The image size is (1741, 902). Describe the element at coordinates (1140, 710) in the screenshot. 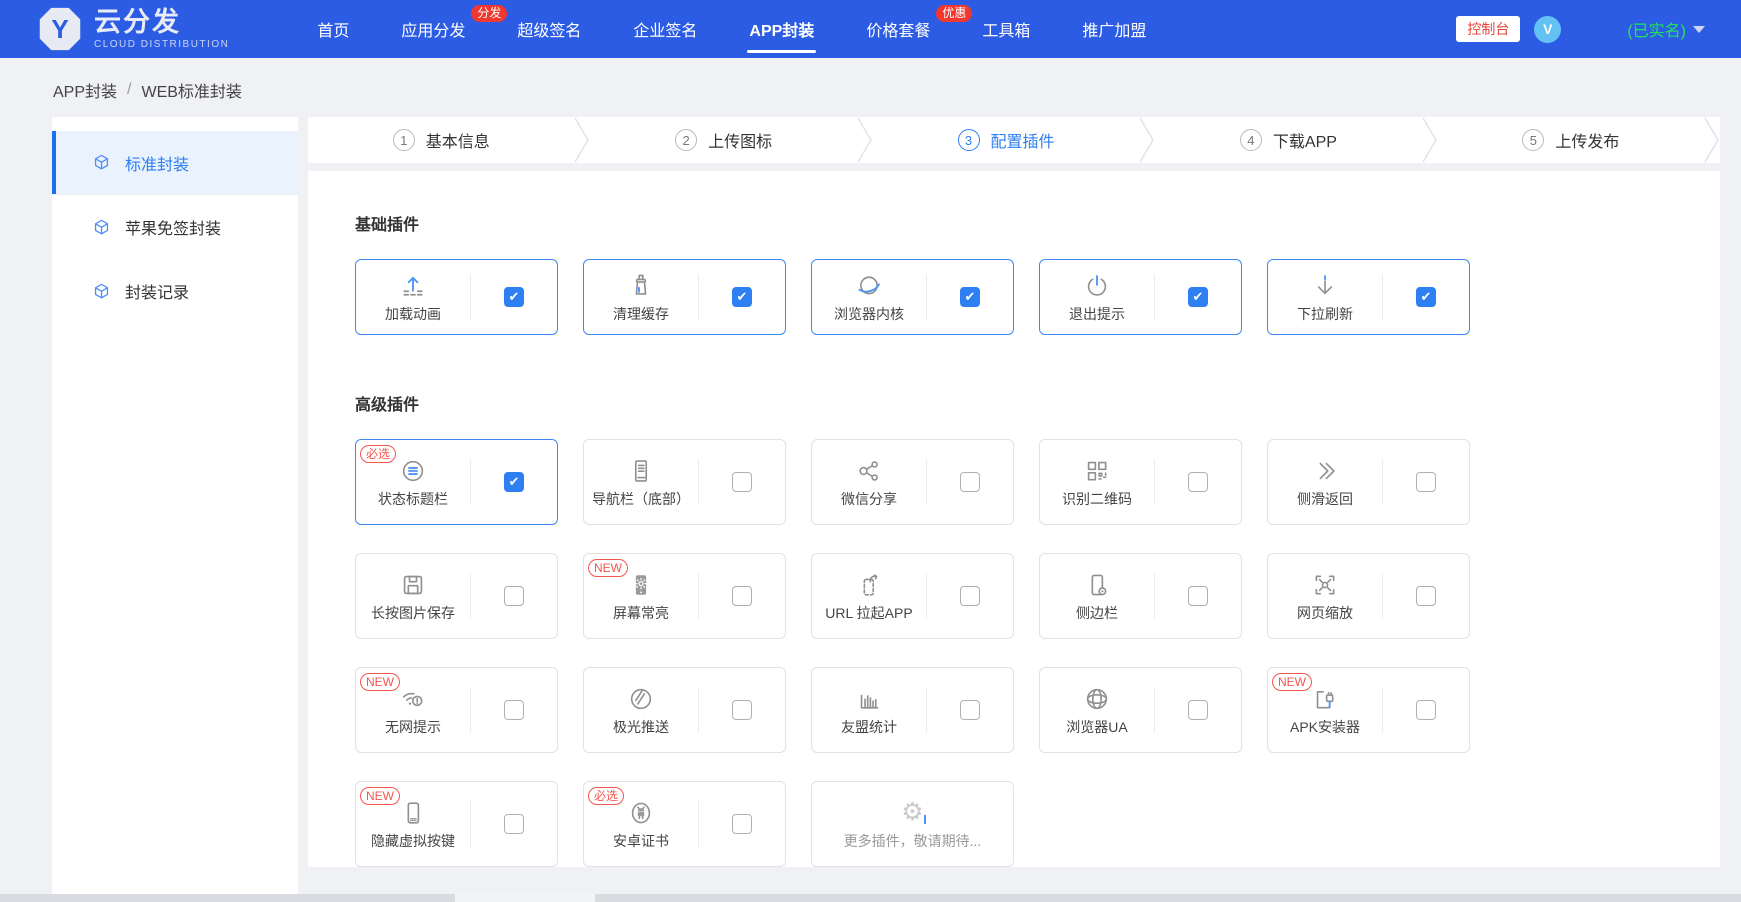

I see `plugin-card: 浏览器UA` at that location.